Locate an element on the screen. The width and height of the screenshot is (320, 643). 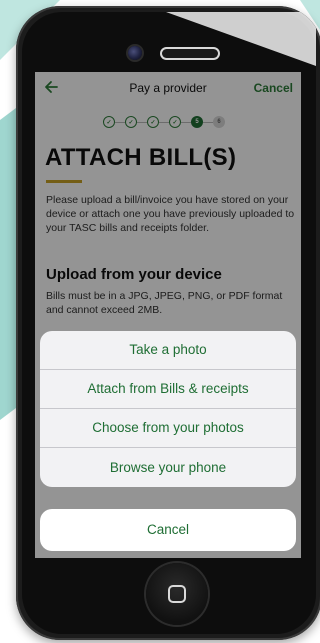
speaker-grille is located at coordinates (190, 53).